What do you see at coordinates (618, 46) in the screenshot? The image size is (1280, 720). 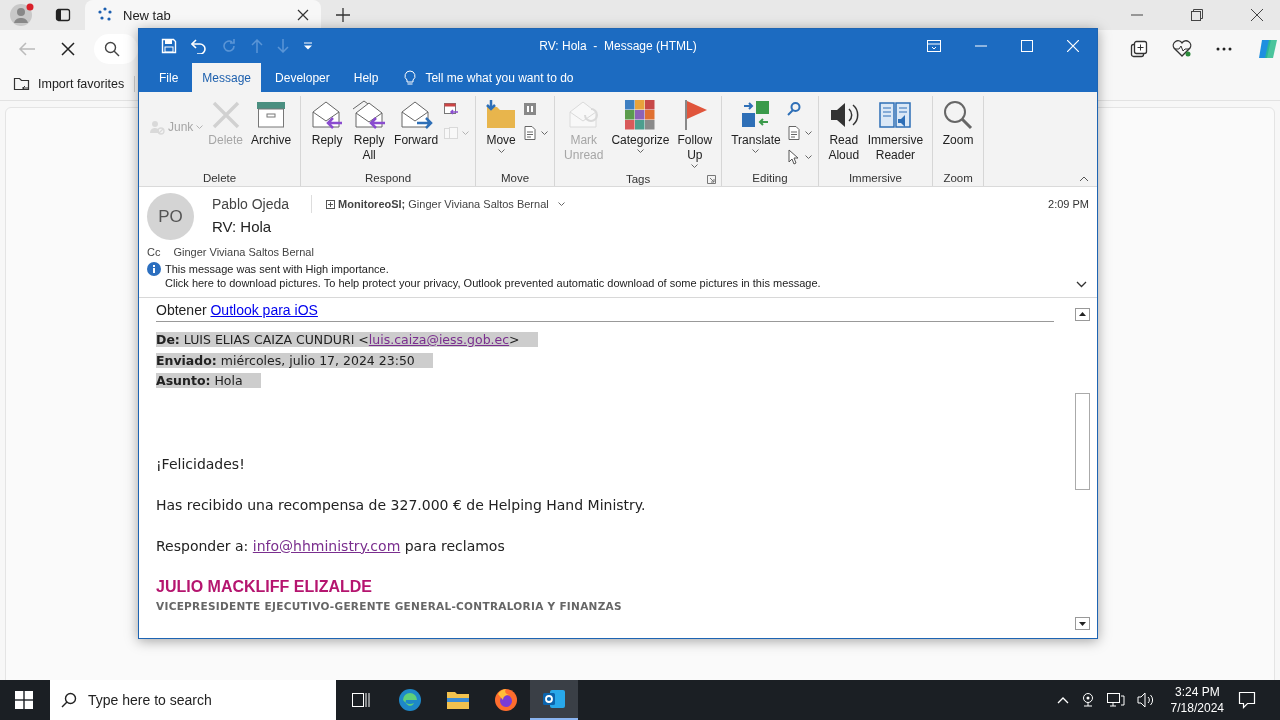 I see `window-title: RV: Hola - Message (HTML)` at bounding box center [618, 46].